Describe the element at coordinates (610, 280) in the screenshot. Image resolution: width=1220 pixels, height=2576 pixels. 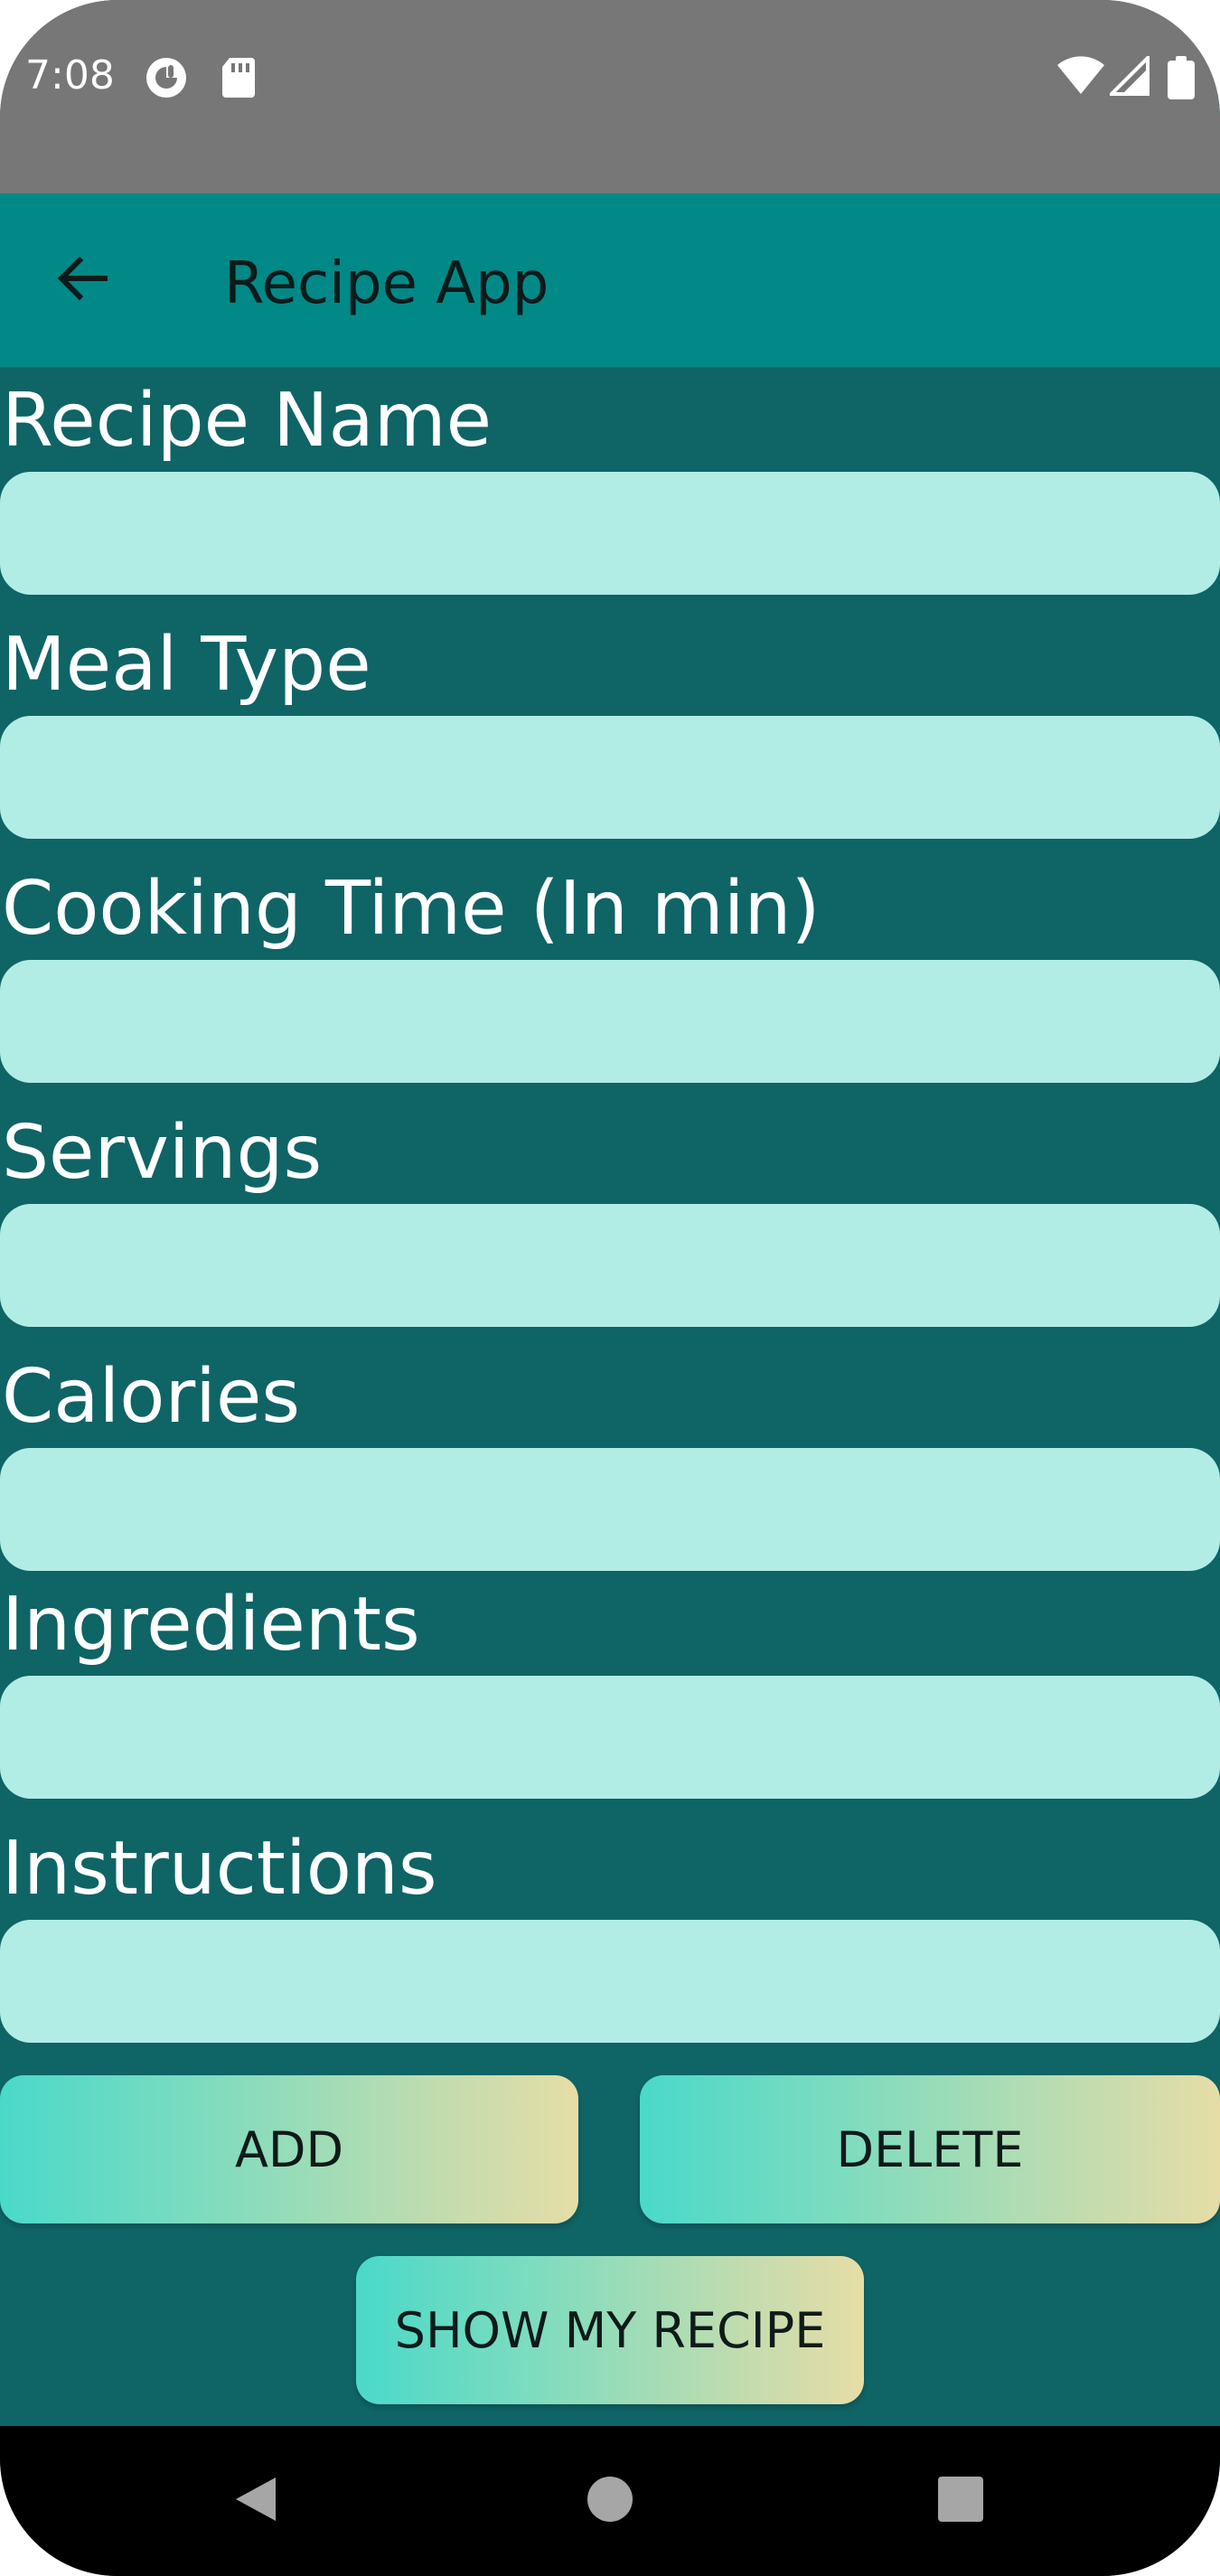
I see `app-bar: Recipe App` at that location.